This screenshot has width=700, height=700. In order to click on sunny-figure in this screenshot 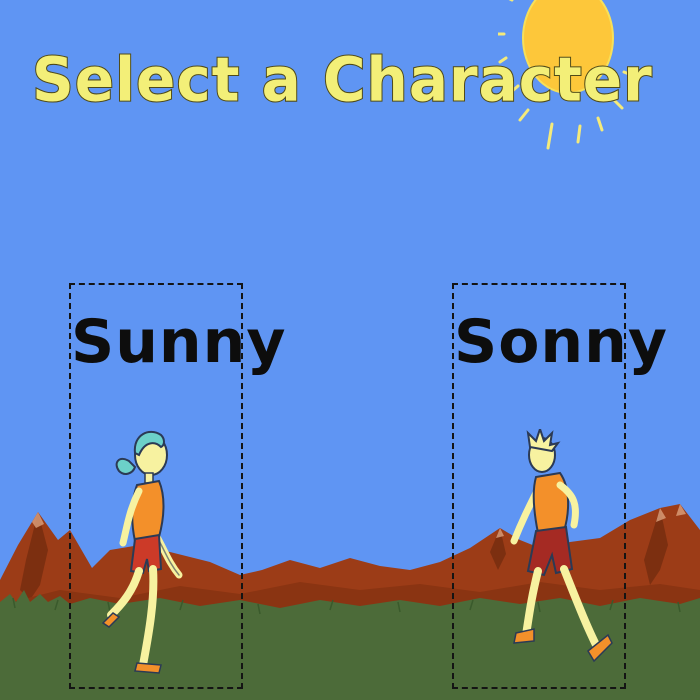, I will do `click(142, 552)`.